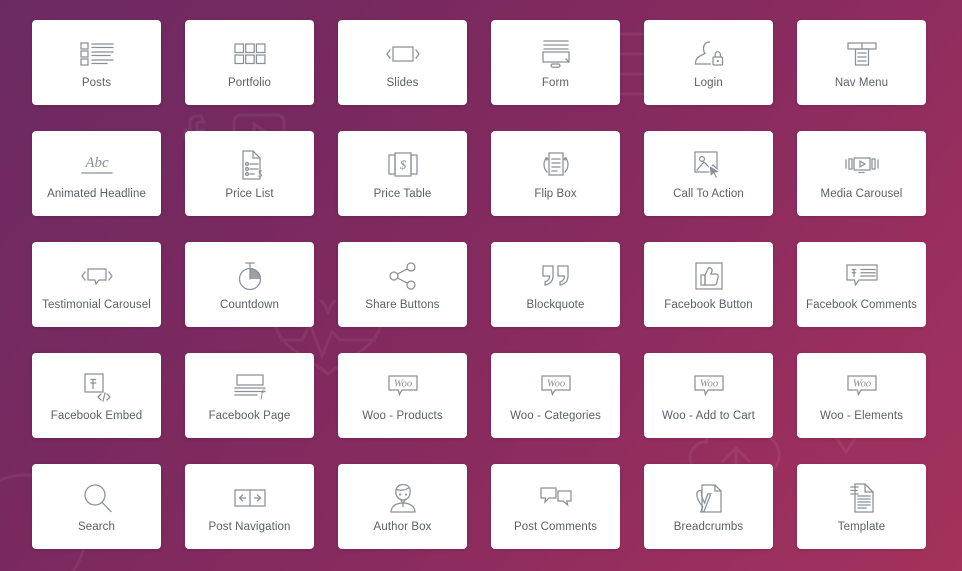 This screenshot has height=571, width=962. I want to click on form-screen-icon, so click(556, 54).